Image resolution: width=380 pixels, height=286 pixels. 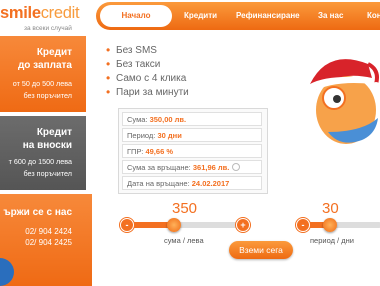 What do you see at coordinates (332, 240) in the screenshot?
I see `period-slider-label: период / дни` at bounding box center [332, 240].